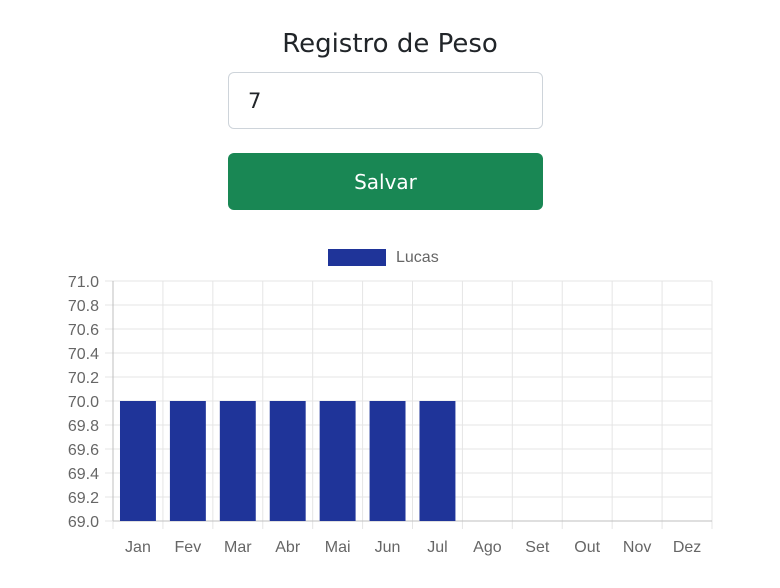 Image resolution: width=780 pixels, height=588 pixels. Describe the element at coordinates (437, 461) in the screenshot. I see `bar-jul` at that location.